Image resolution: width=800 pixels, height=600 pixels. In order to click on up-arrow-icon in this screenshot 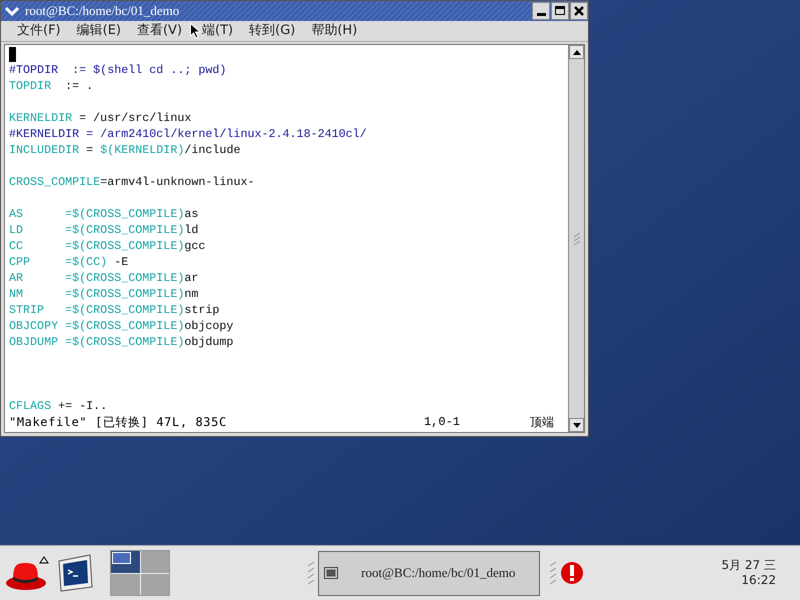, I will do `click(576, 52)`.